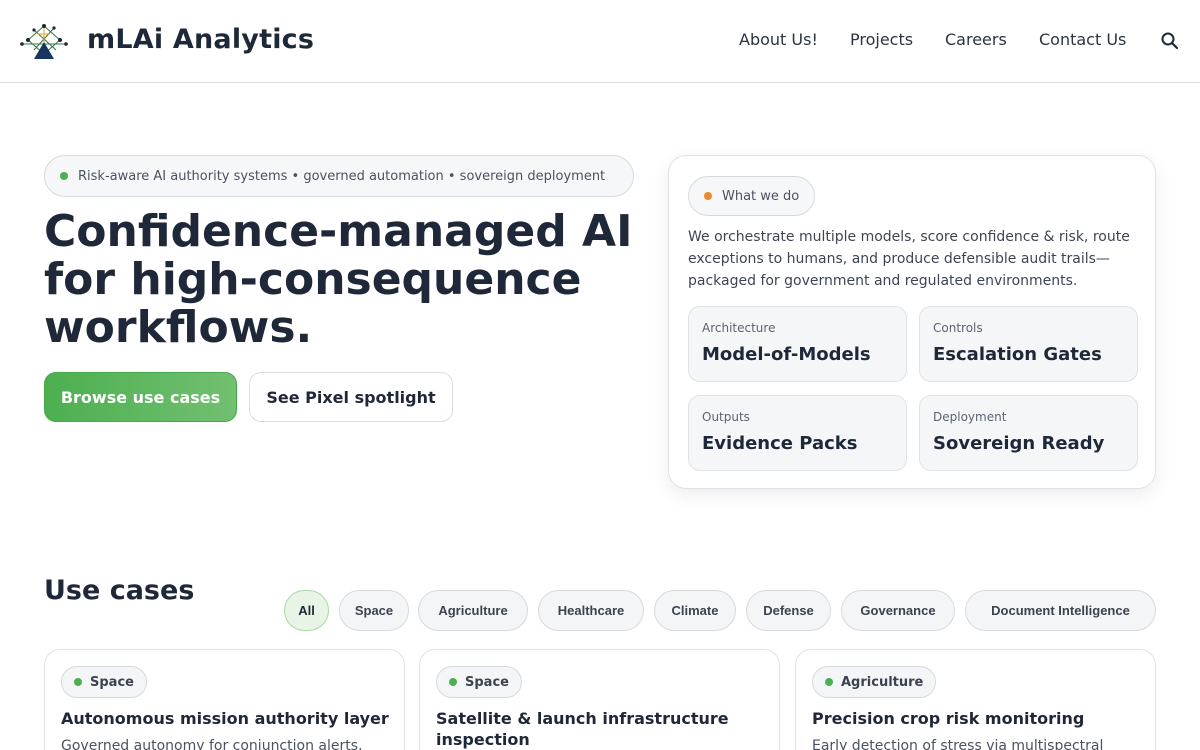 This screenshot has height=750, width=1200. What do you see at coordinates (1017, 354) in the screenshot?
I see `feature-tile-value: Escalation Gates` at bounding box center [1017, 354].